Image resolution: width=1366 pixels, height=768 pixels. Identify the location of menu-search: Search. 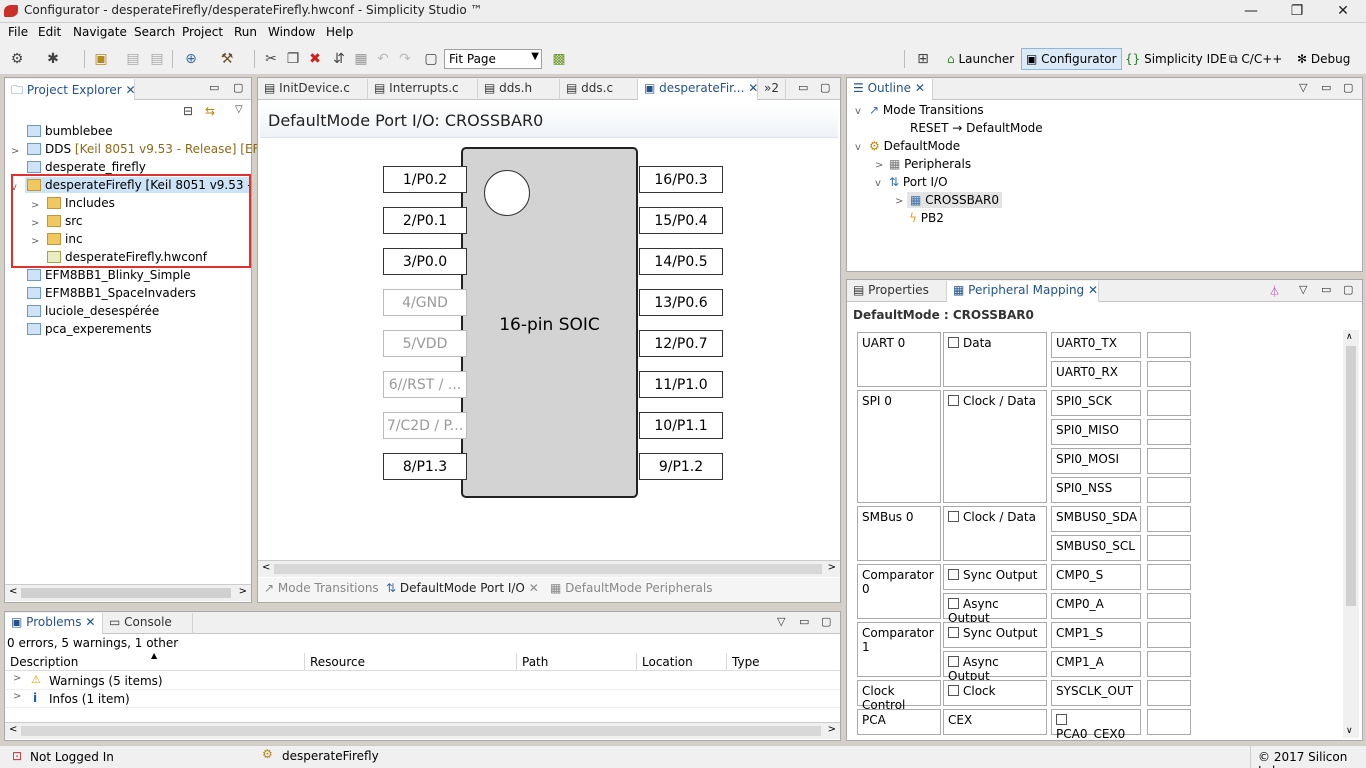
(154, 32).